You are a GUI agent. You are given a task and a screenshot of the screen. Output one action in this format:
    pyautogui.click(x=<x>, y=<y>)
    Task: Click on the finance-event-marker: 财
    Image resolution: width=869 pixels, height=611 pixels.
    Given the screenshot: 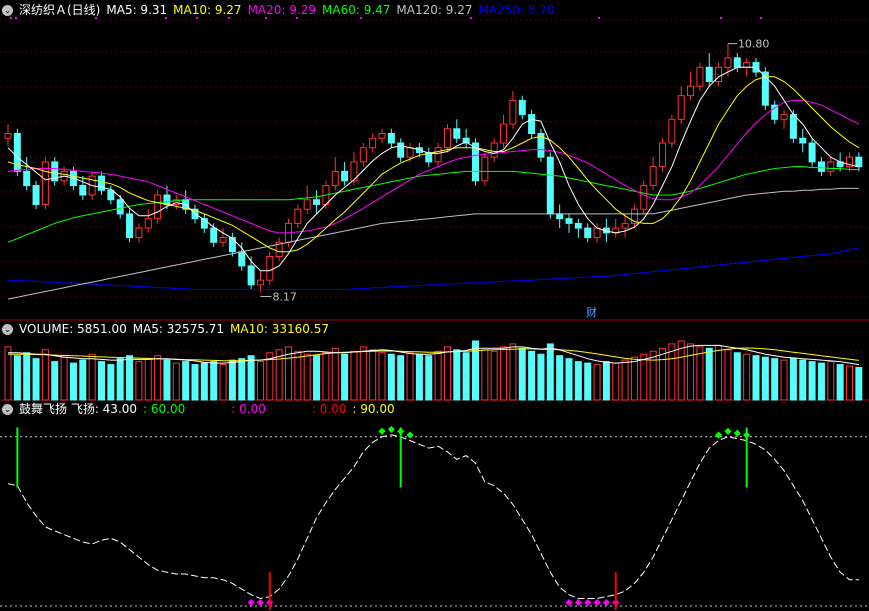 What is the action you would take?
    pyautogui.click(x=591, y=312)
    